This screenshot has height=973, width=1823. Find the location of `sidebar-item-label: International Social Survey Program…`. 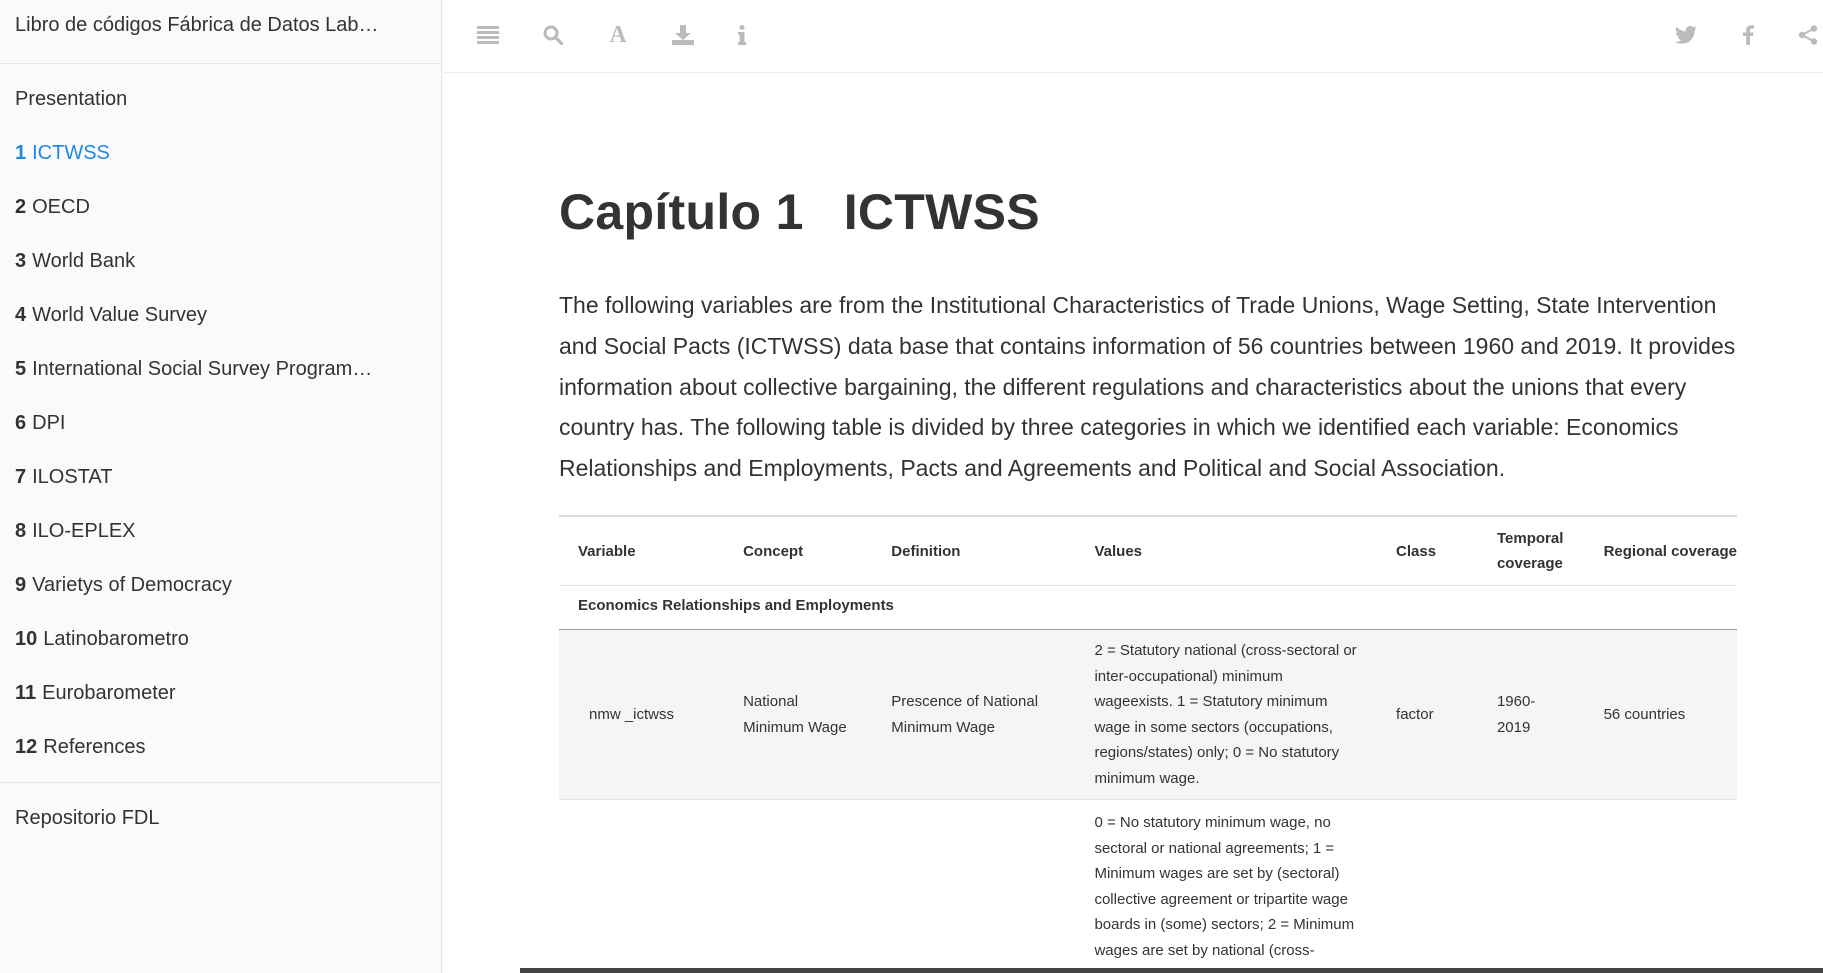

sidebar-item-label: International Social Survey Program… is located at coordinates (202, 368).